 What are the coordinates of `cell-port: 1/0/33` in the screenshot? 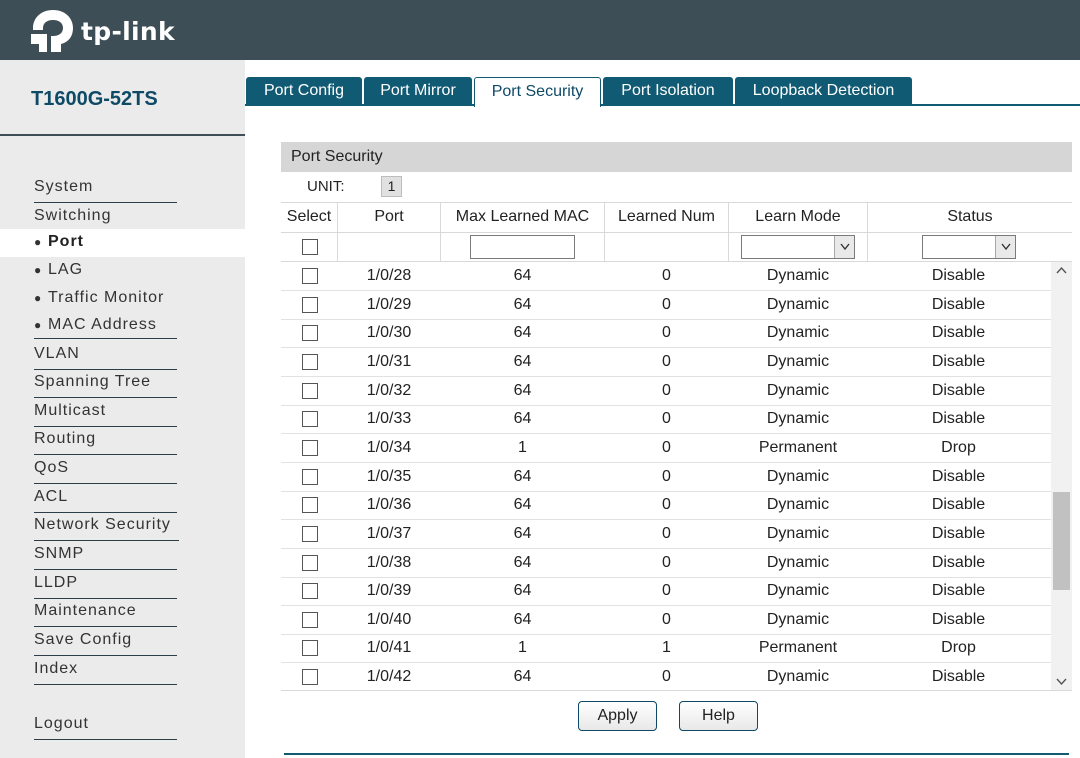 It's located at (389, 418).